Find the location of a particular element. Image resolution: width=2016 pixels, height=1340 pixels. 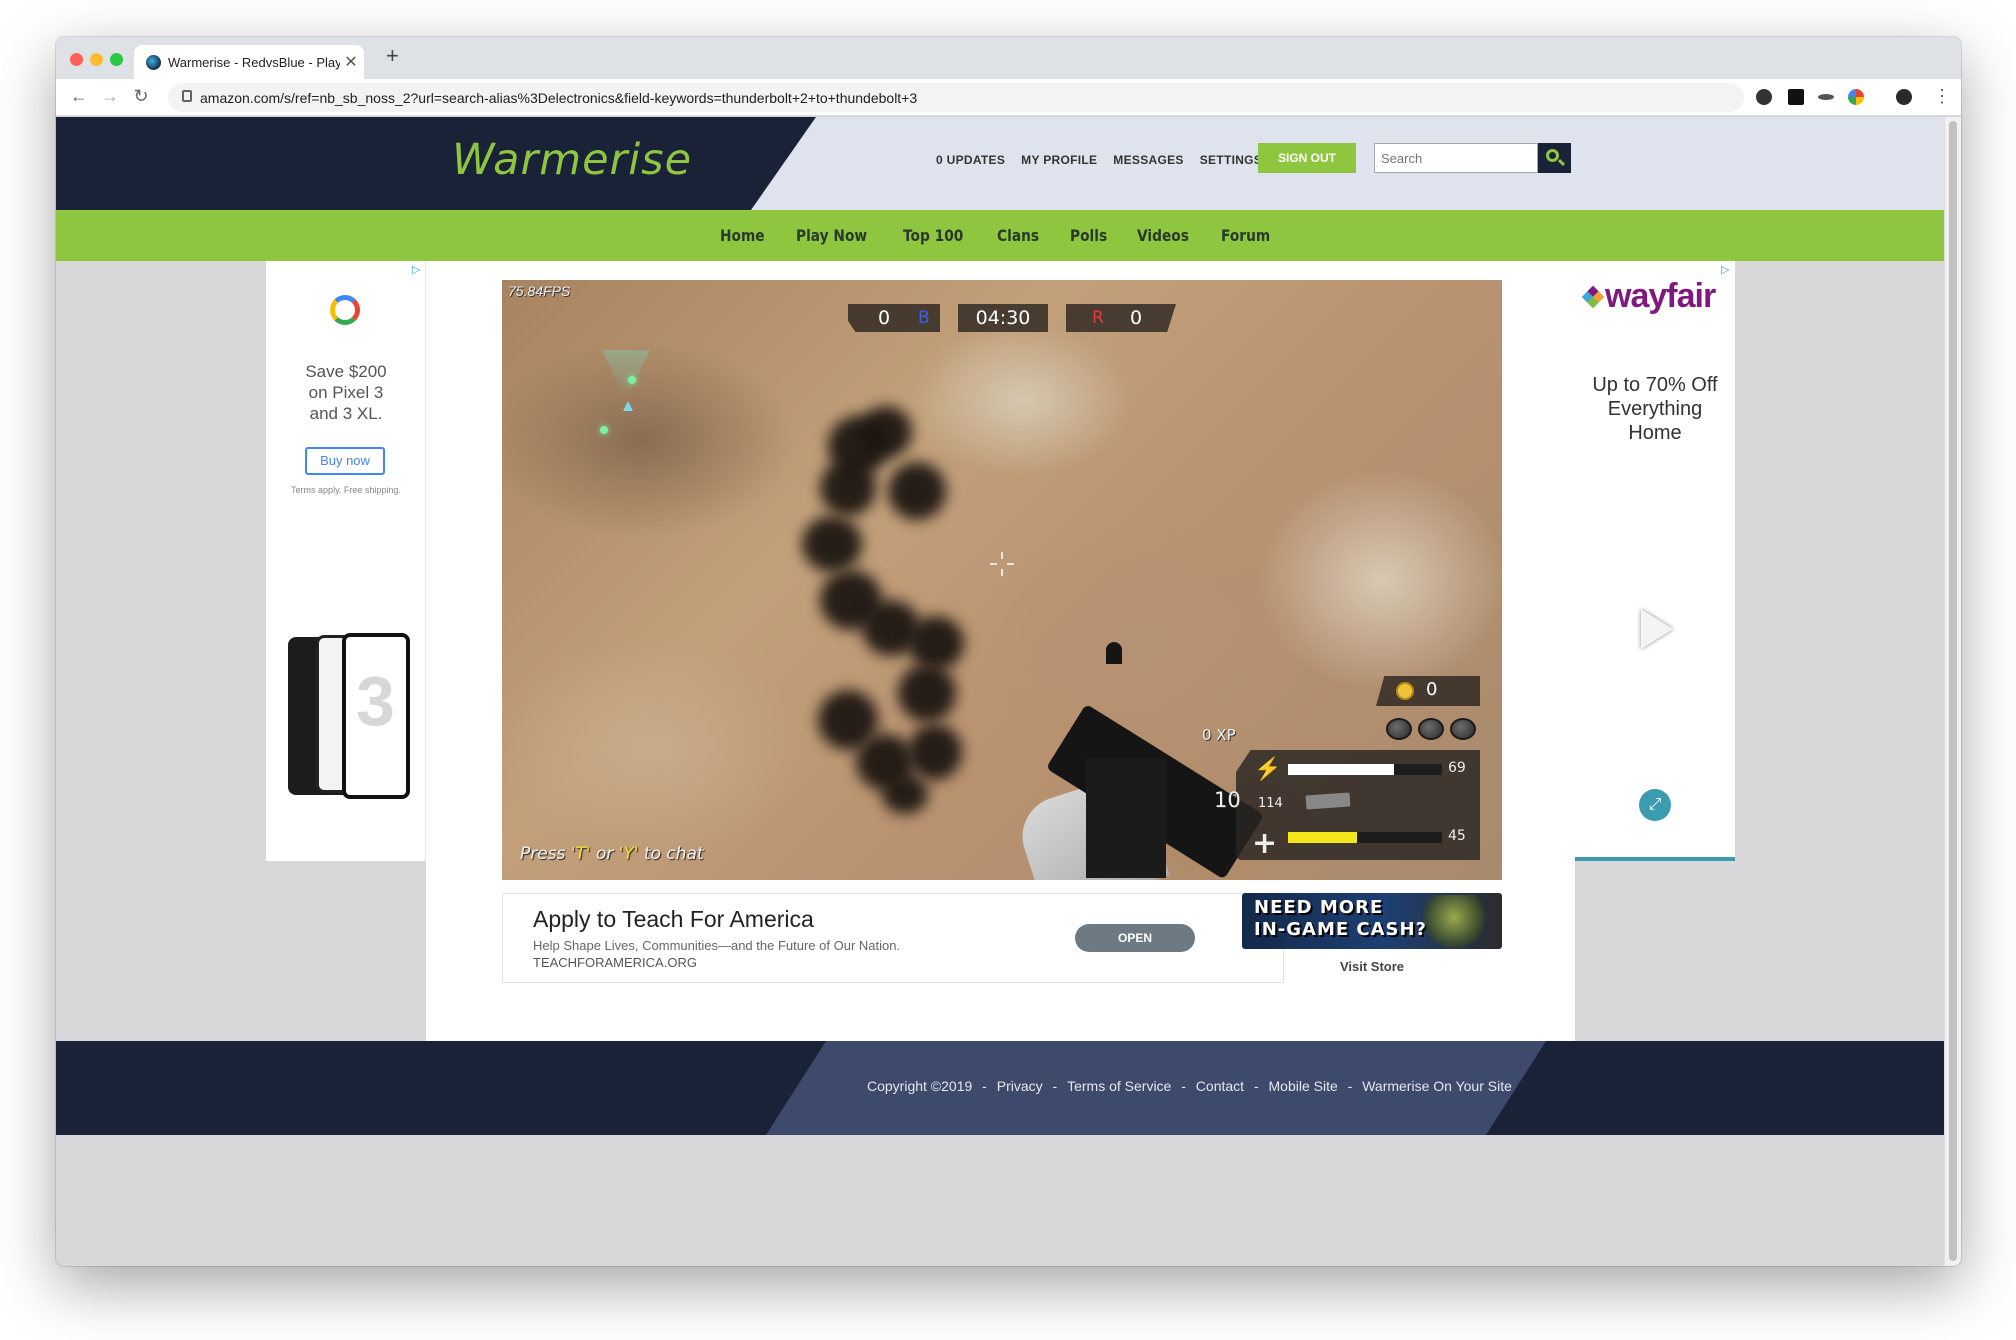

scrollbar-thumb is located at coordinates (1953, 691).